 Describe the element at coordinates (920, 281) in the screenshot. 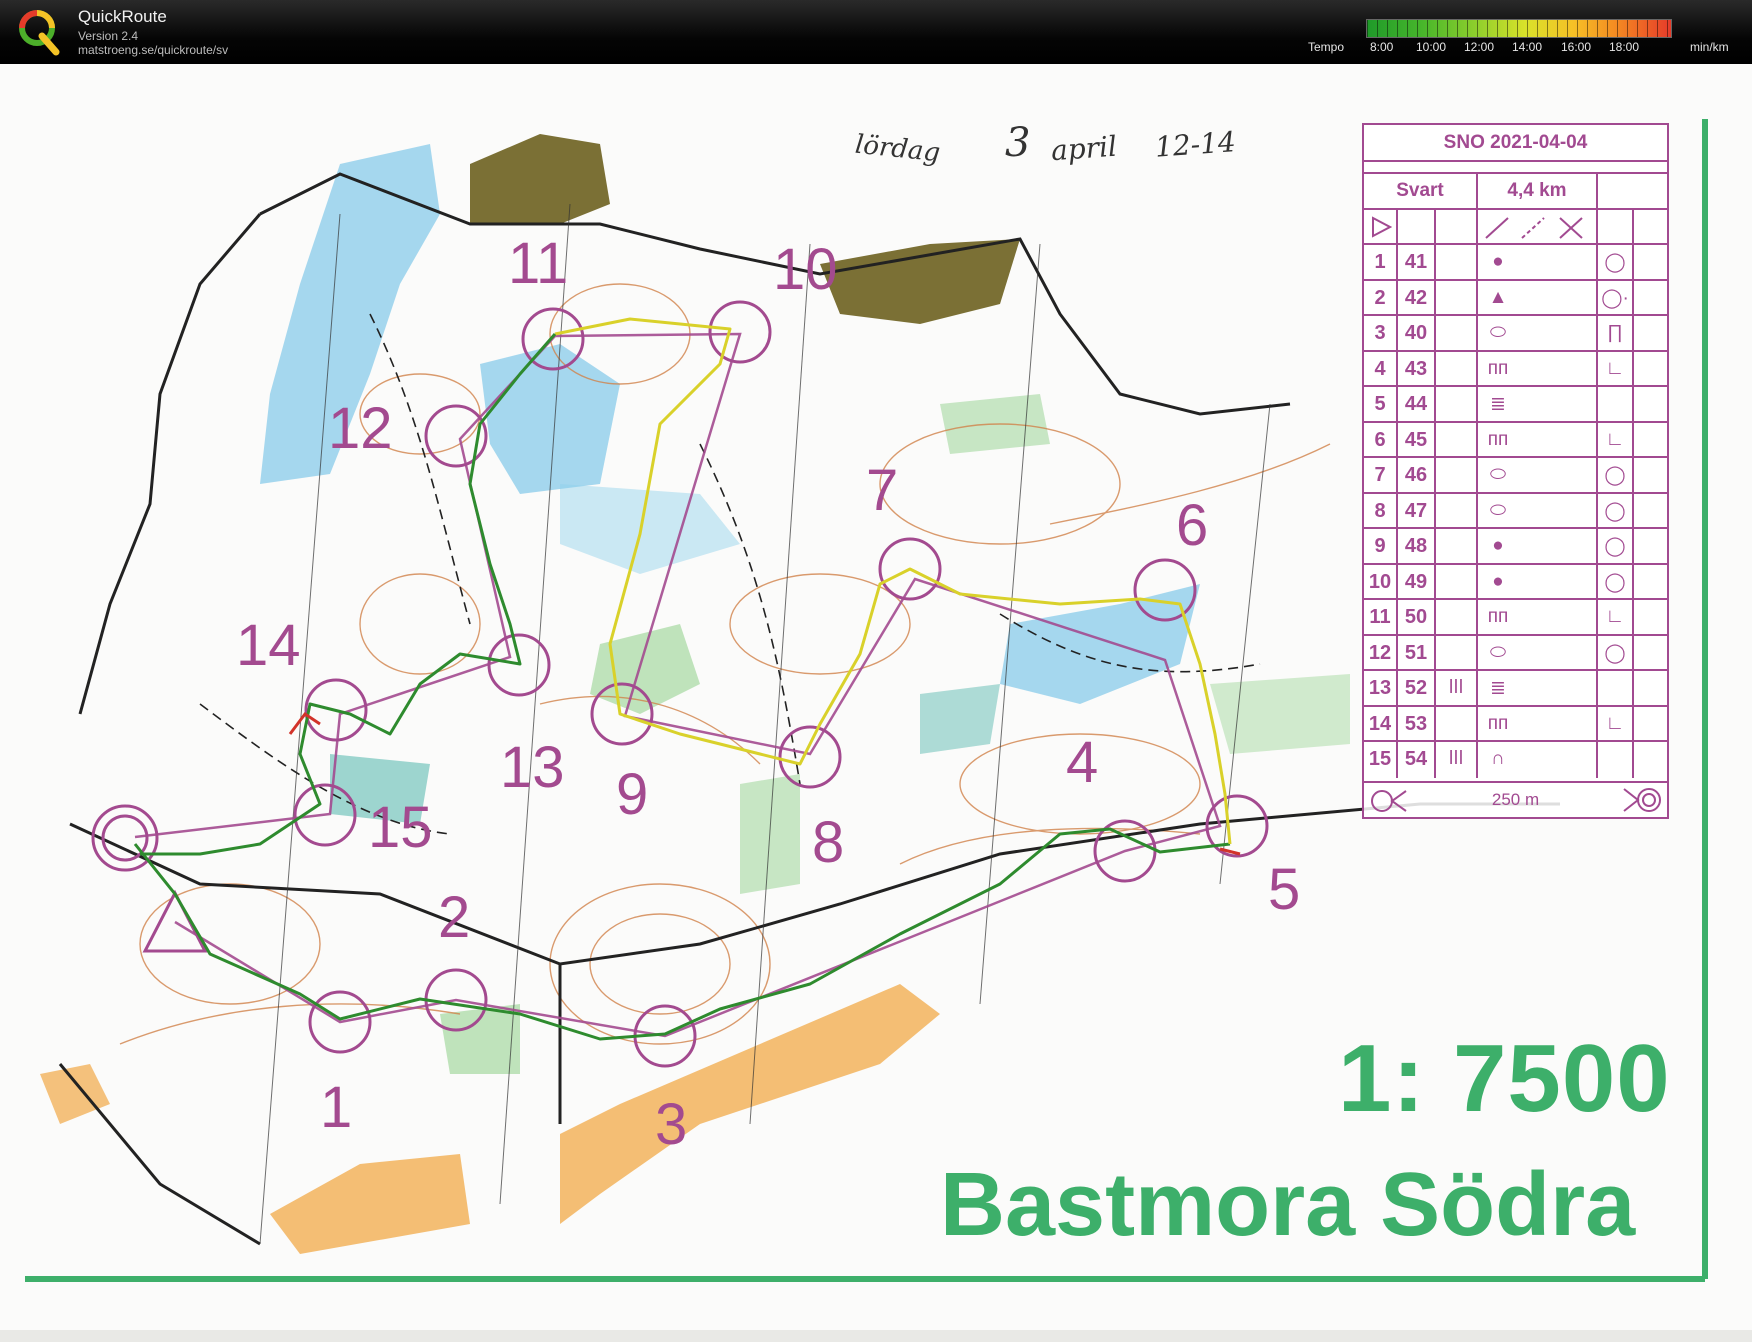

I see `settlement-area` at that location.